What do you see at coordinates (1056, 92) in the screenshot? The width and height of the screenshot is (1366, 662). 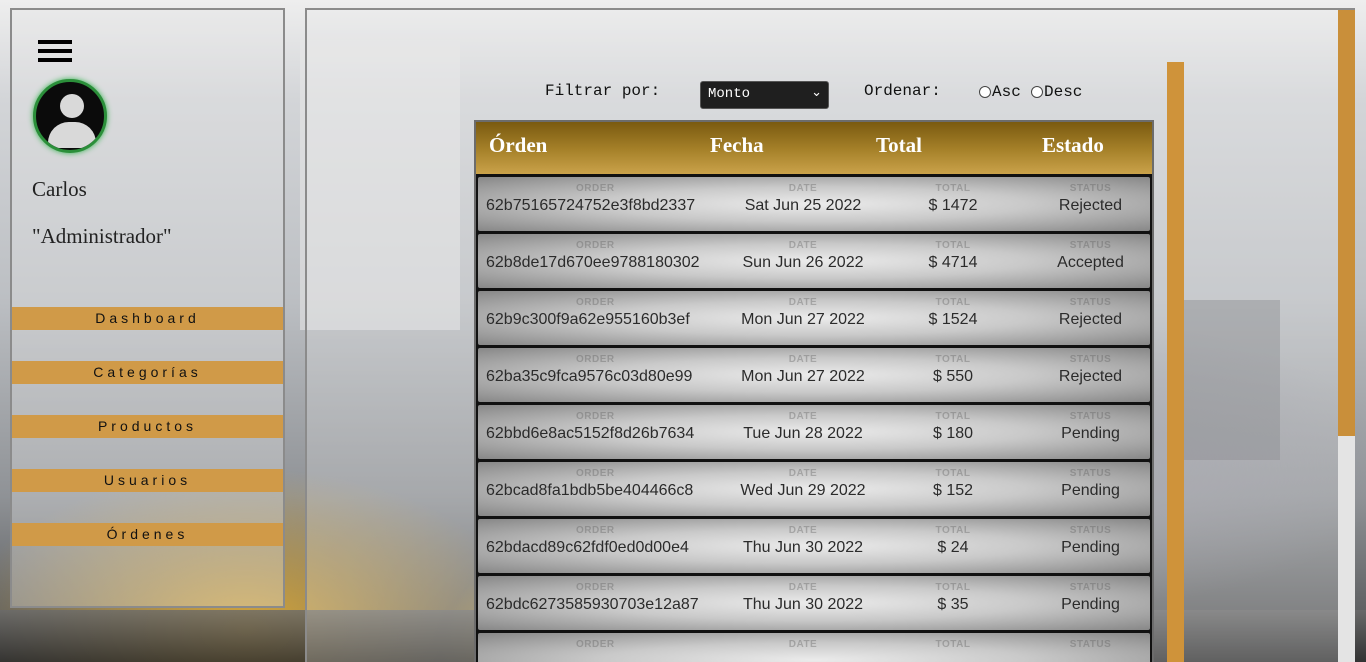 I see `sort-desc-option: Desc` at bounding box center [1056, 92].